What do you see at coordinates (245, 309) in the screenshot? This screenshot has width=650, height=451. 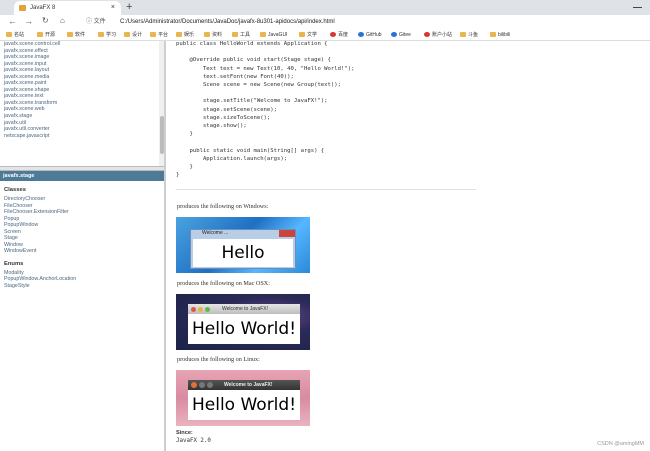 I see `mac-title: Welcome to JavaFX!` at bounding box center [245, 309].